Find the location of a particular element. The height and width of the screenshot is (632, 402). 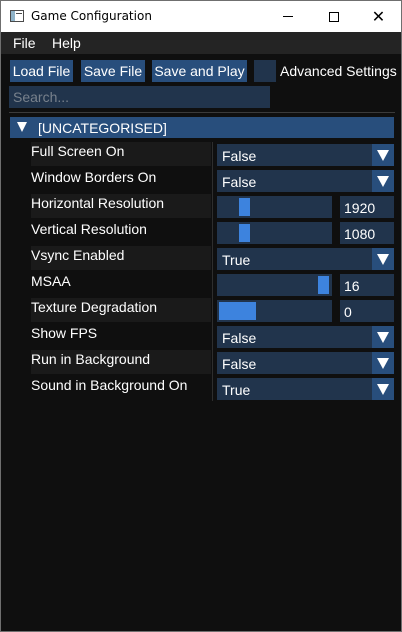

full-screen-combo: False is located at coordinates (305, 155).